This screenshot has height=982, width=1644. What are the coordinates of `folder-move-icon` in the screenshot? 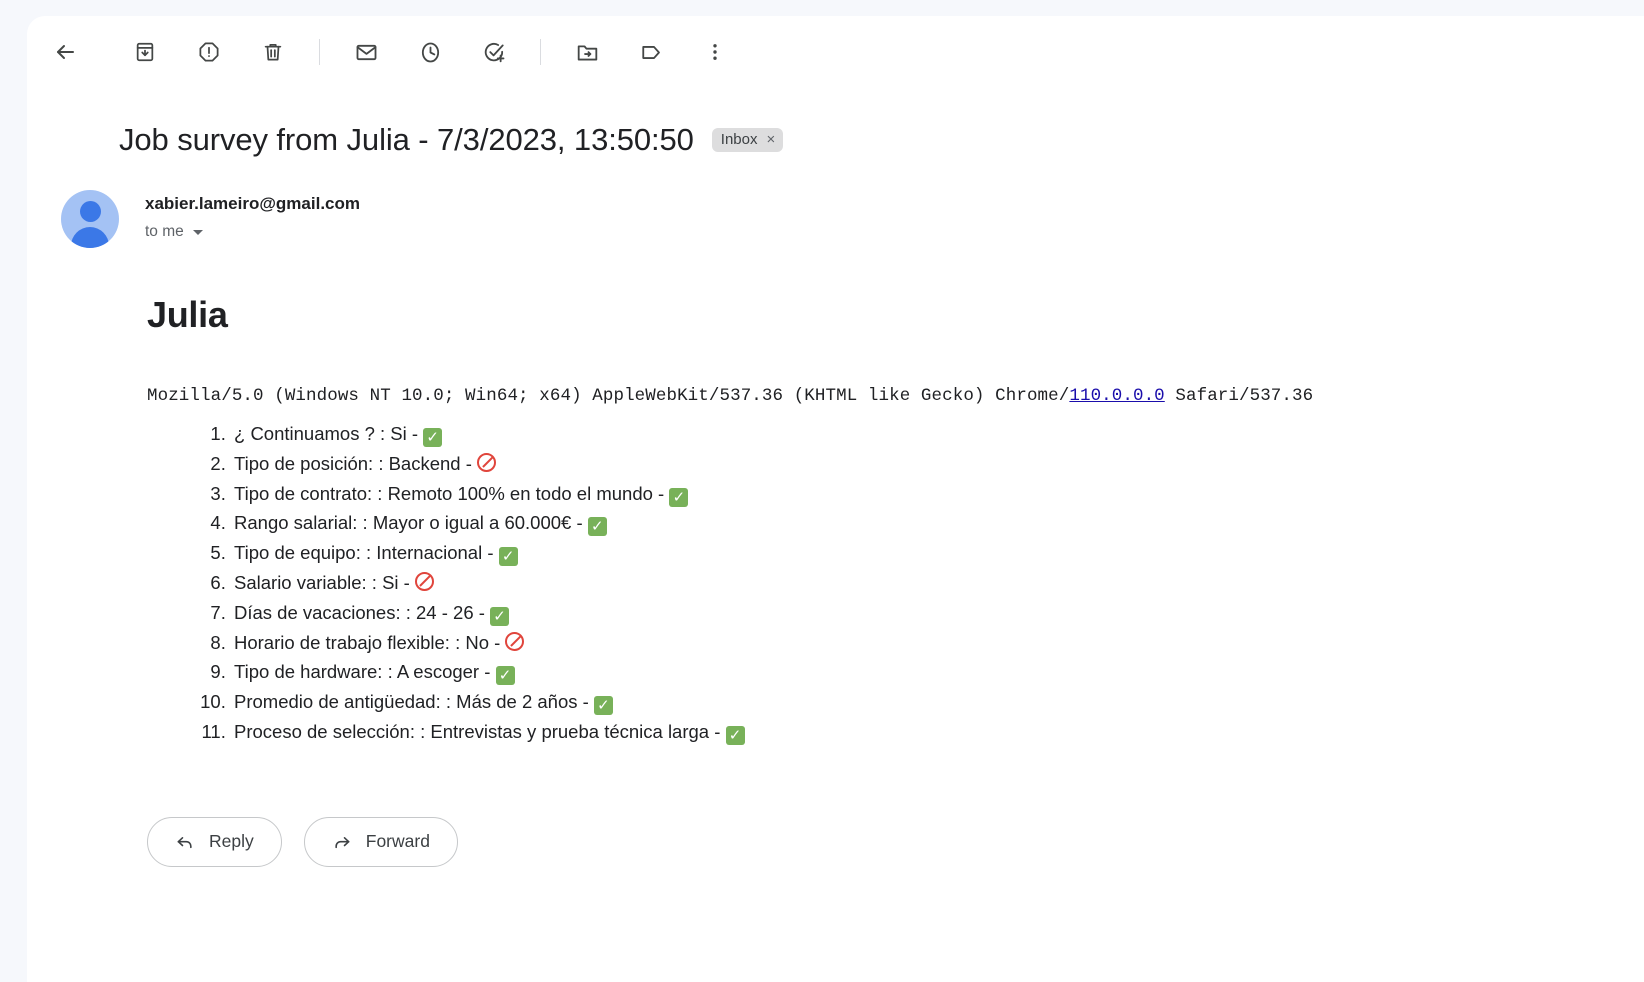 It's located at (587, 52).